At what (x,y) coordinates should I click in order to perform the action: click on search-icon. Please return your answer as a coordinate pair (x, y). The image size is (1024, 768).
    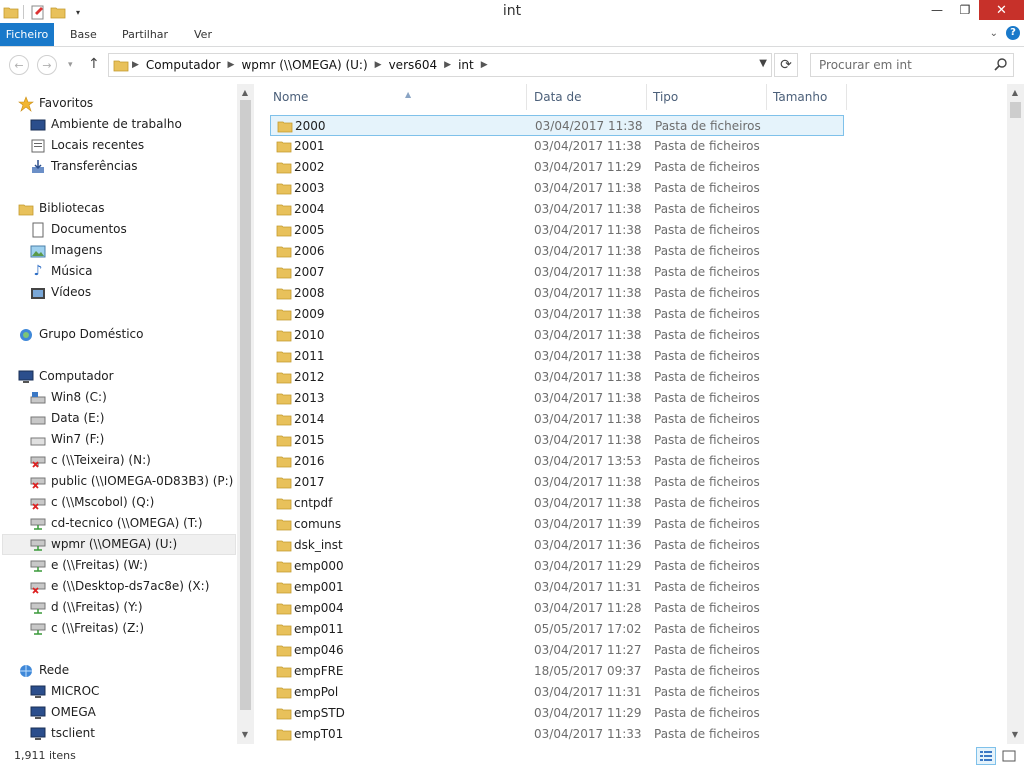
    Looking at the image, I should click on (1001, 65).